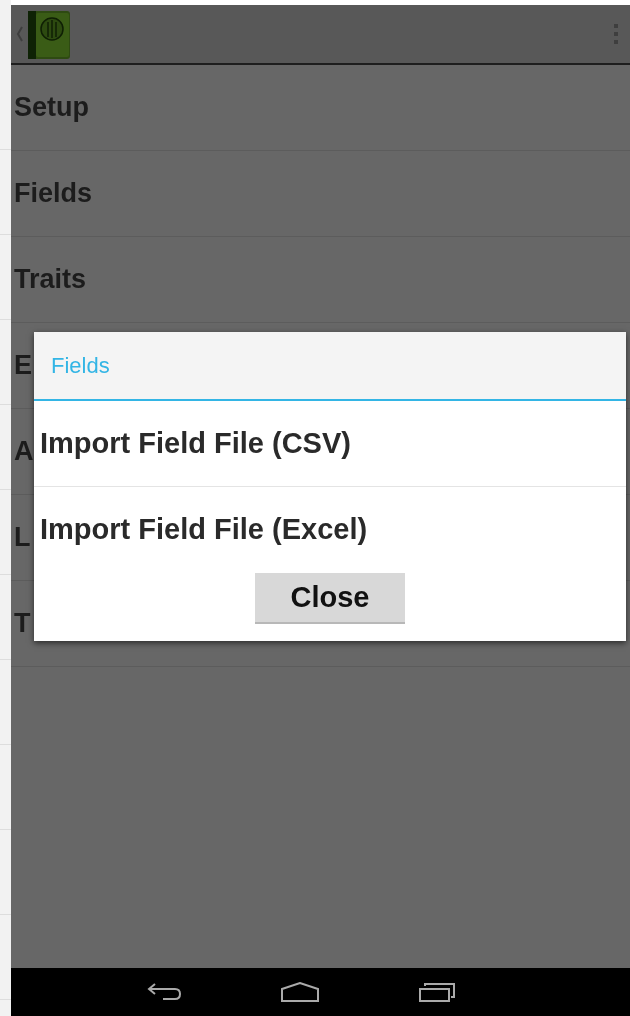 The height and width of the screenshot is (1016, 630). I want to click on menu-item: A, so click(24, 451).